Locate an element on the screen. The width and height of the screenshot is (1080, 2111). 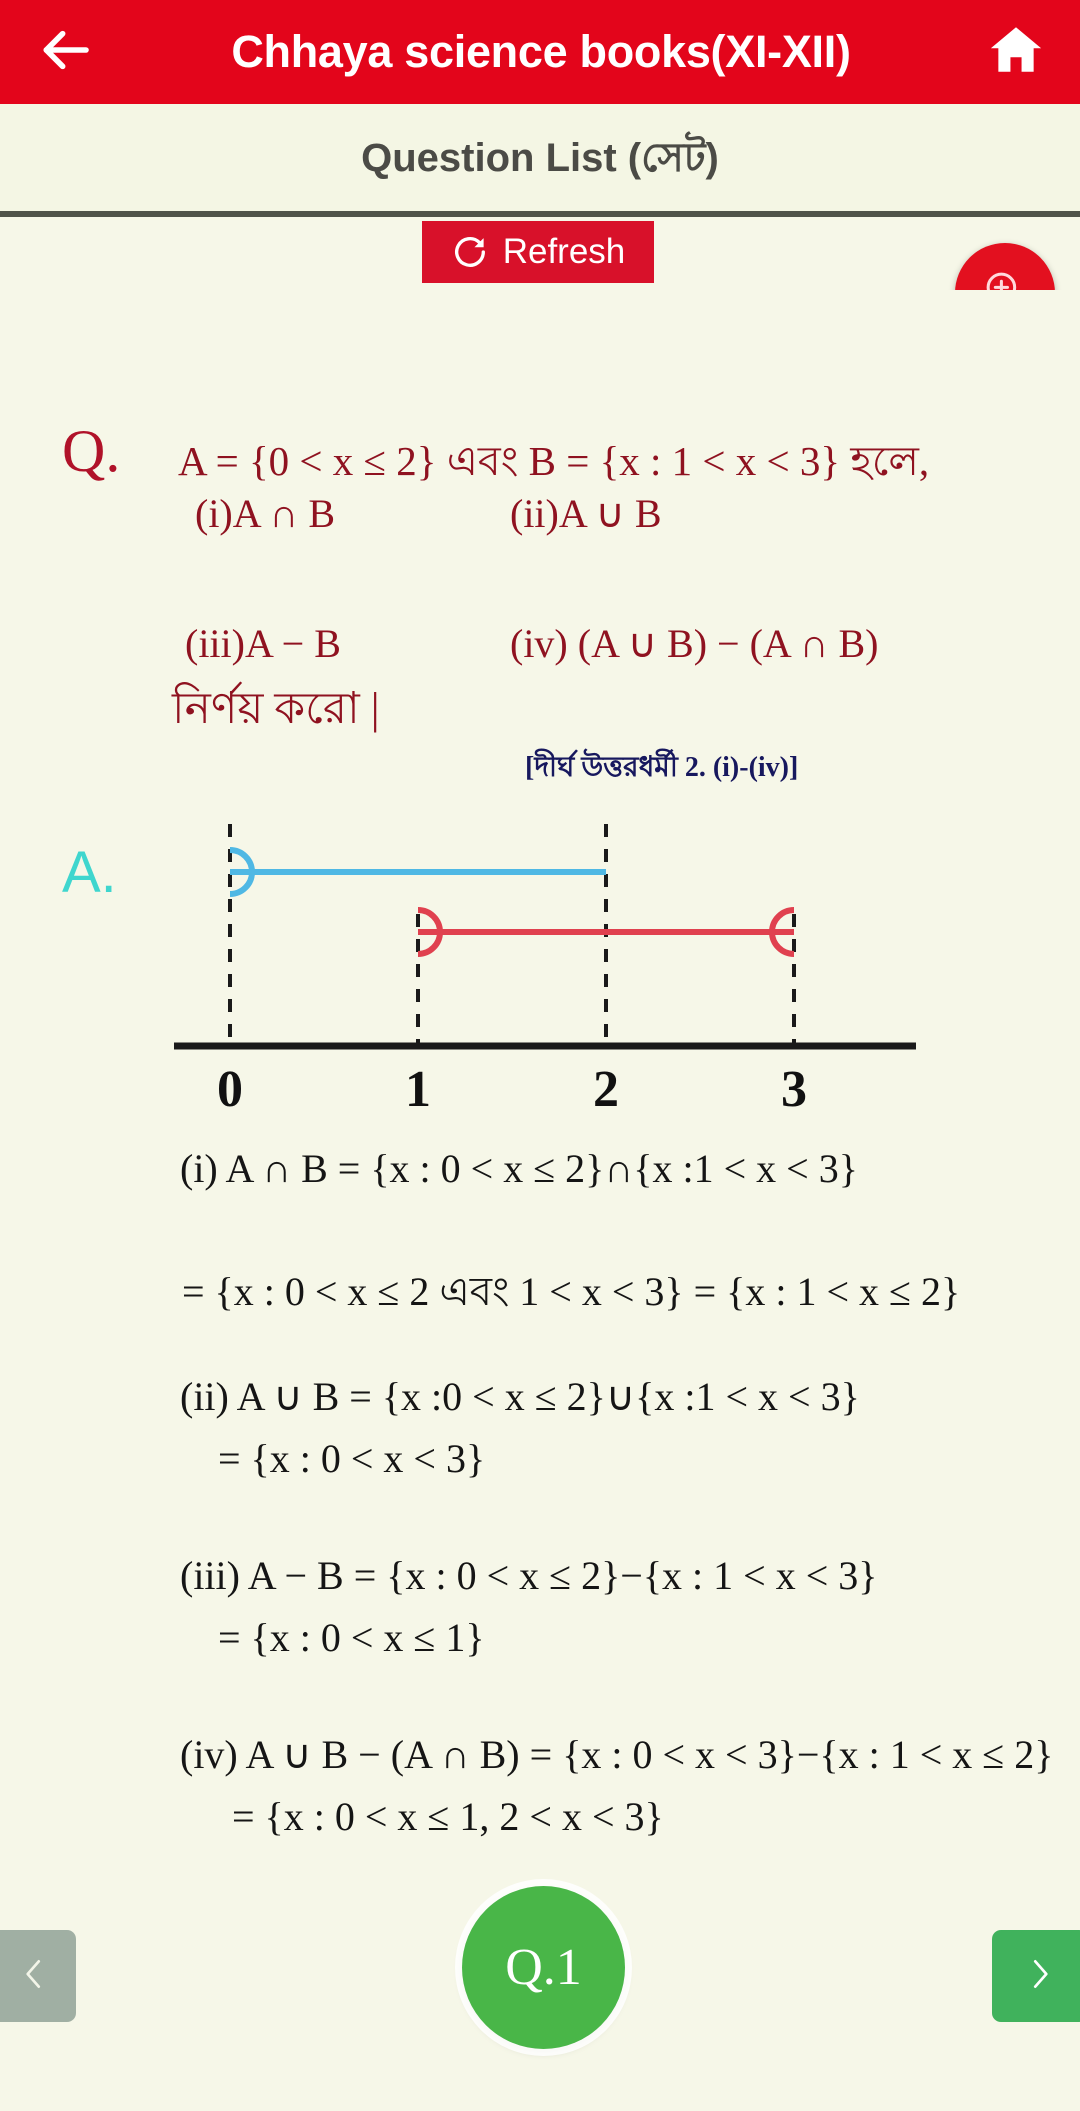
sub-header: Question List (সেট) is located at coordinates (540, 159).